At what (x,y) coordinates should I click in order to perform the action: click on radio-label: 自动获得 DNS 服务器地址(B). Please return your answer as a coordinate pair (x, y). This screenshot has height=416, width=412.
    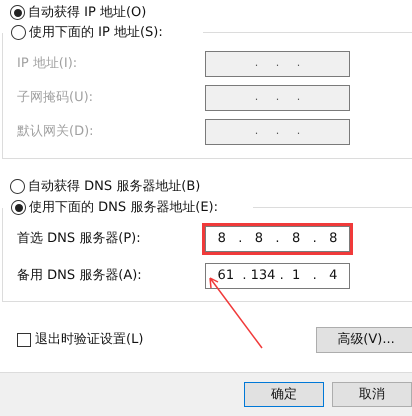
    Looking at the image, I should click on (114, 187).